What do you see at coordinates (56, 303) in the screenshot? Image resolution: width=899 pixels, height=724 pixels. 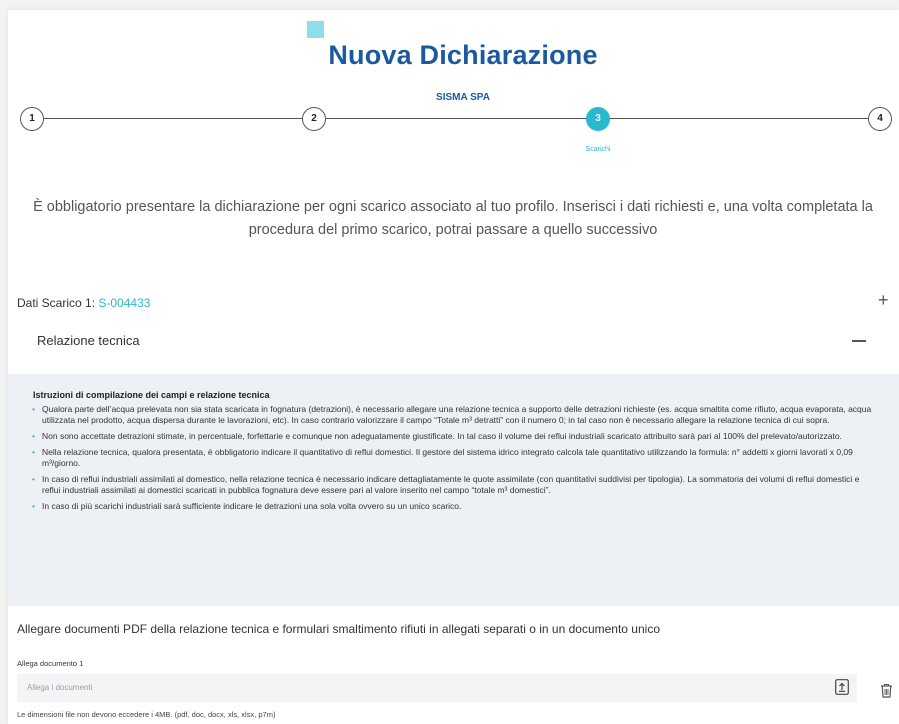 I see `scarico-label: Dati Scarico 1:` at bounding box center [56, 303].